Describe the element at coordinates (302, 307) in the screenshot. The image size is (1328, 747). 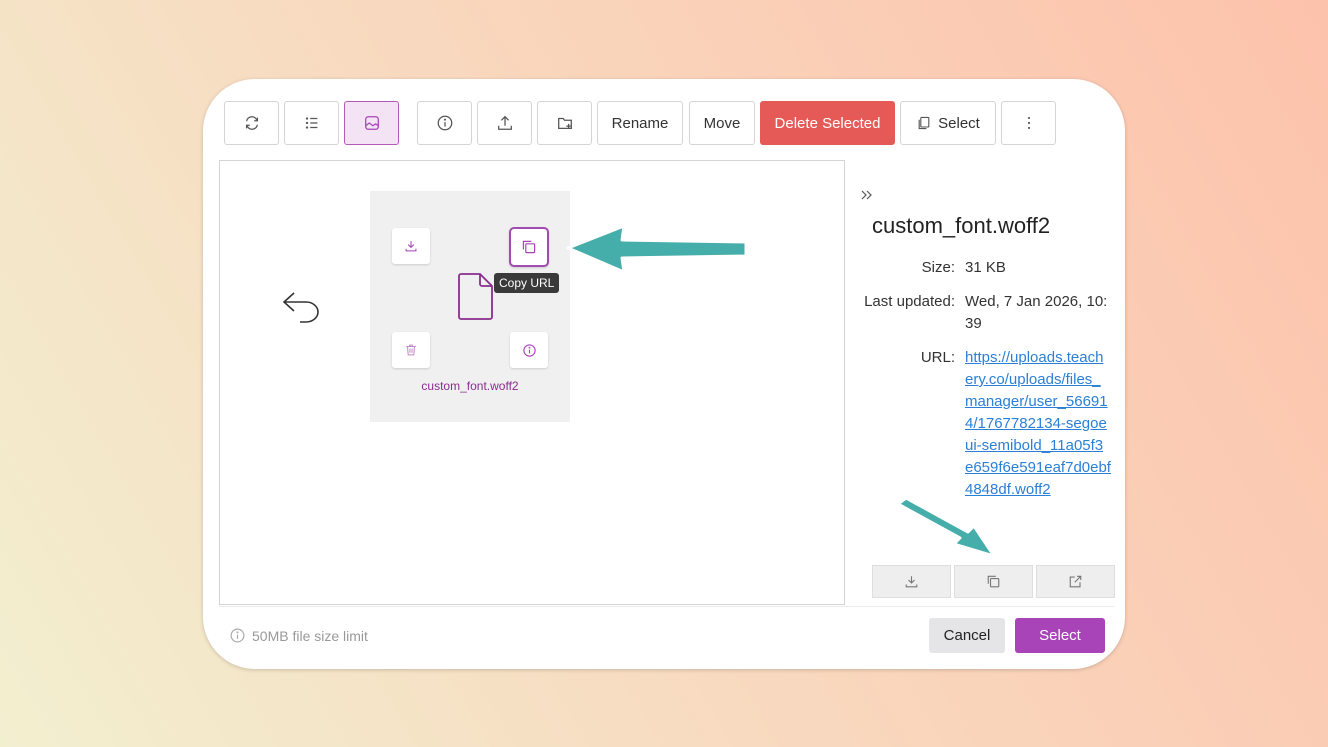
I see `back-arrow-icon` at that location.